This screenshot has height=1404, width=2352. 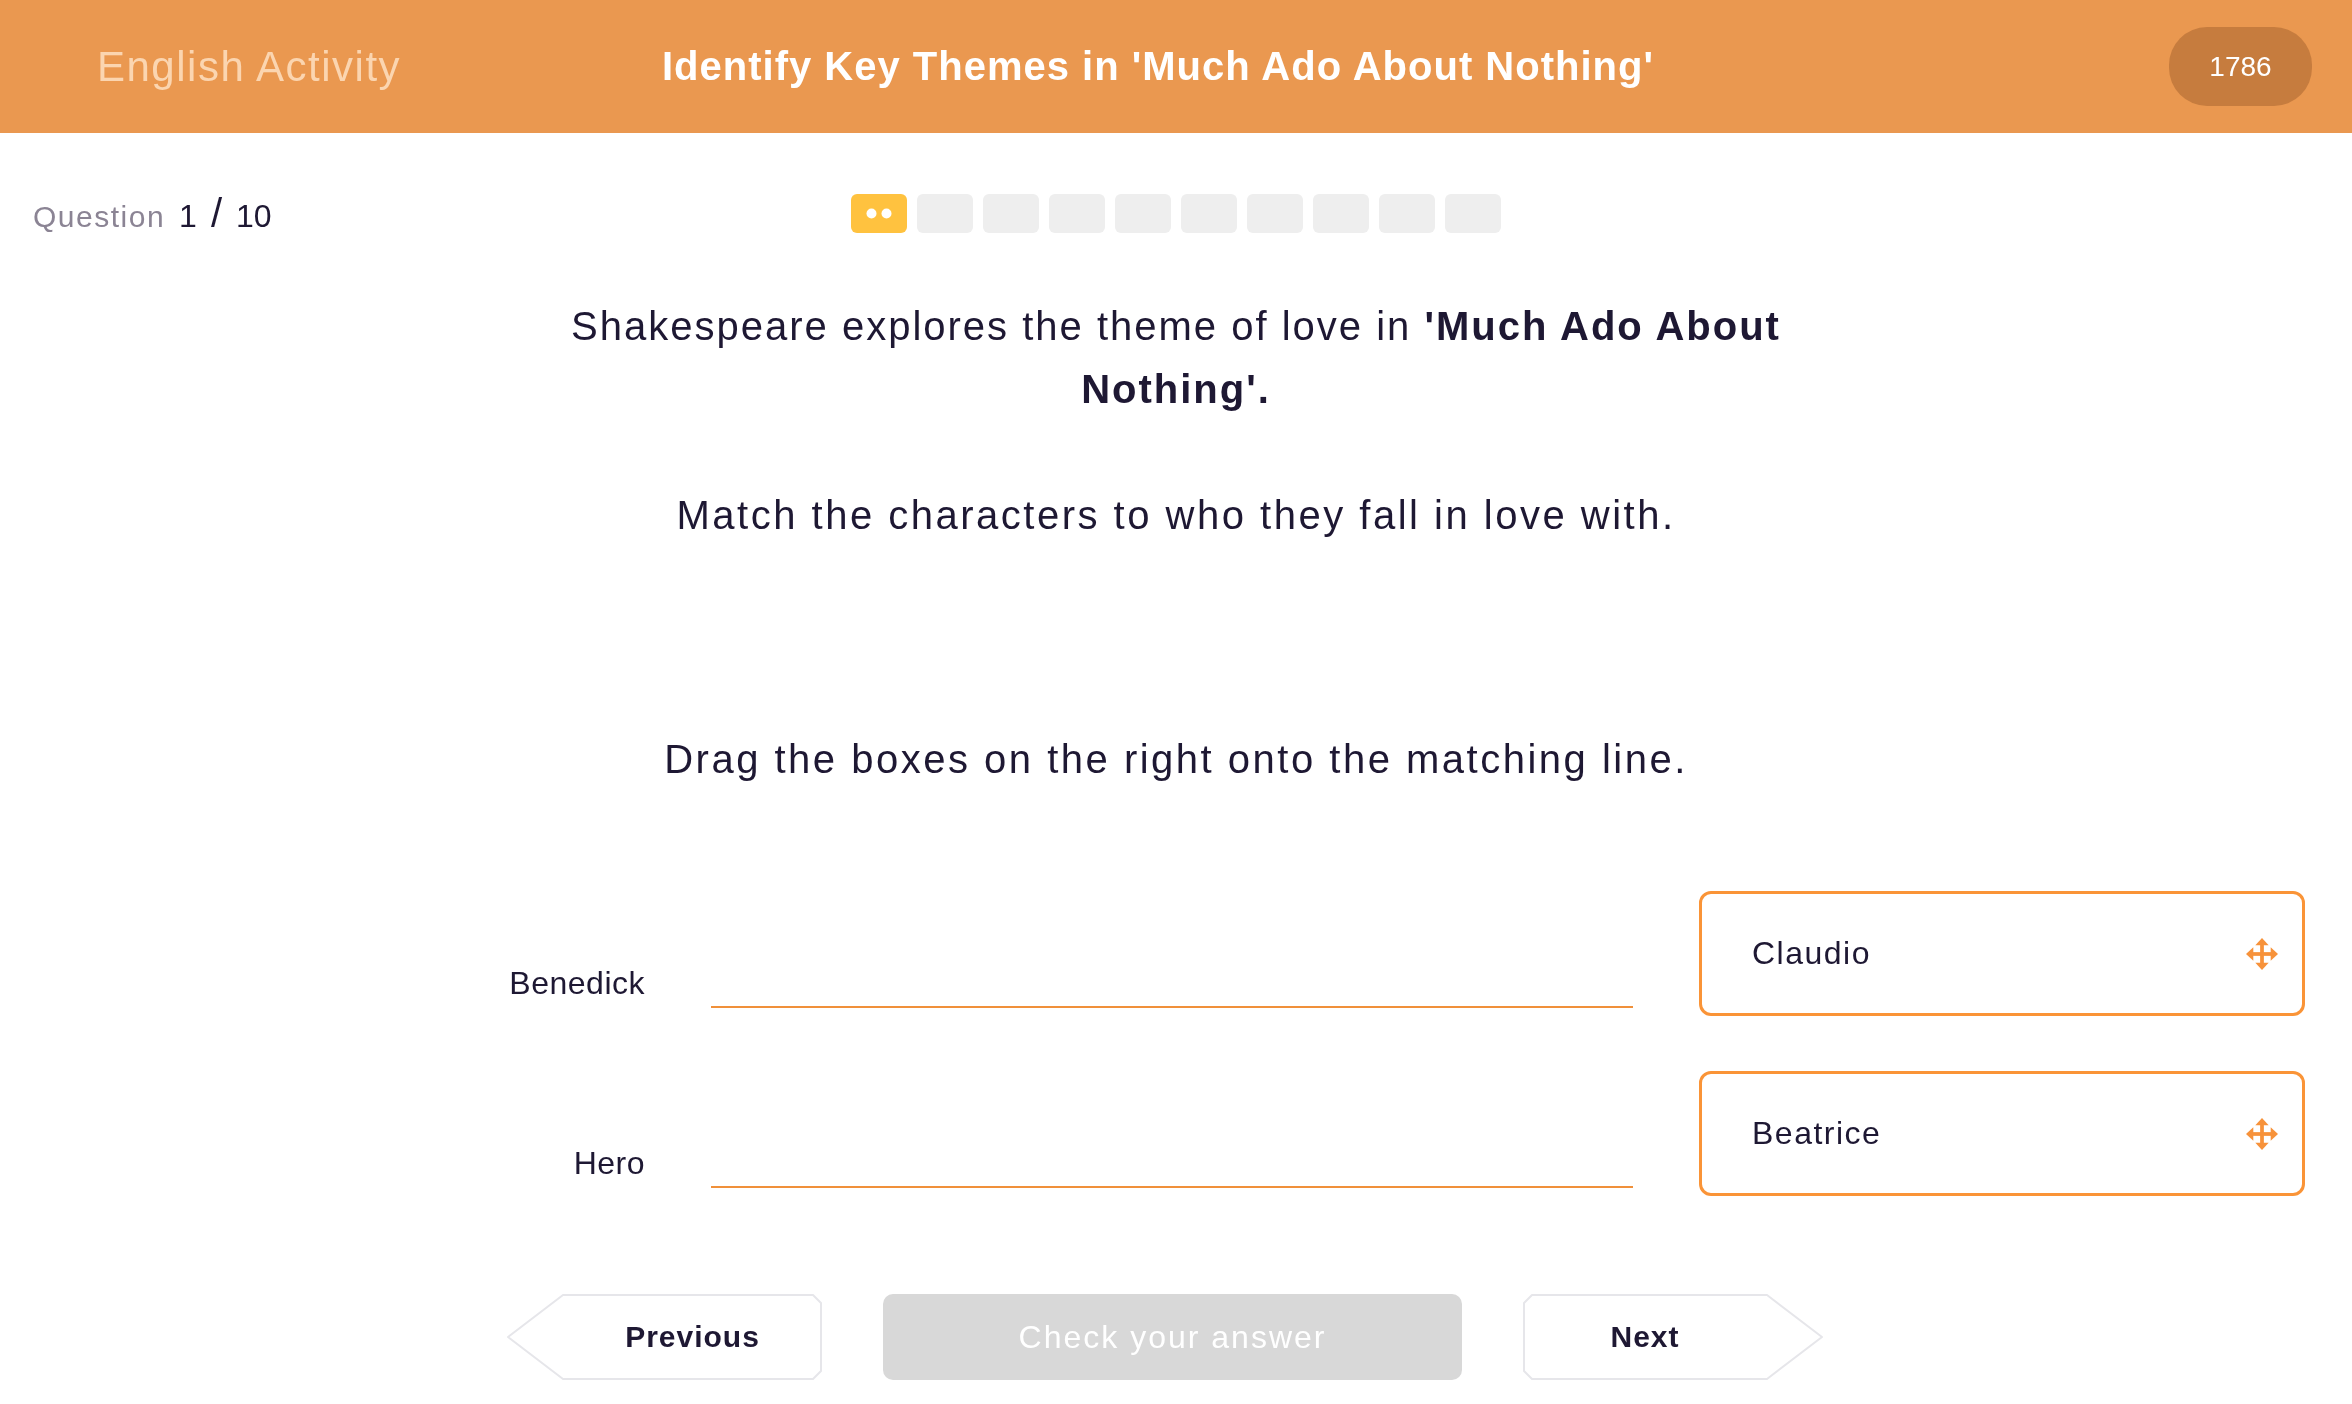 What do you see at coordinates (99, 217) in the screenshot?
I see `question-label: Question` at bounding box center [99, 217].